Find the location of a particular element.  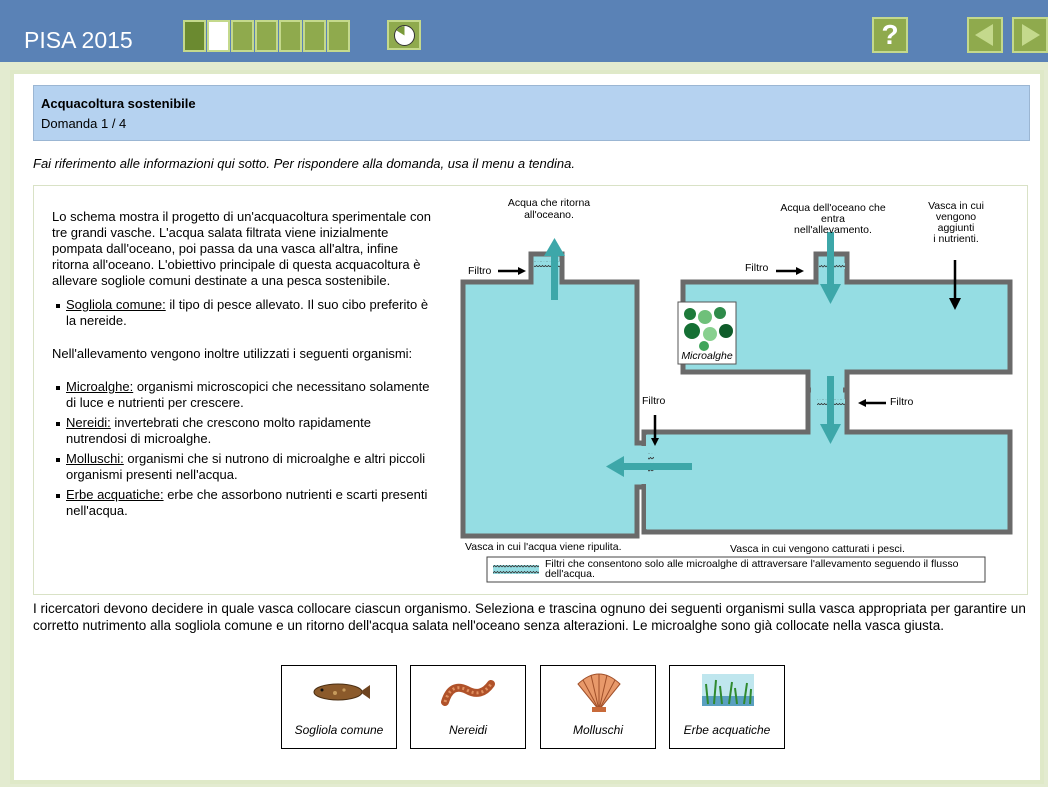

intake-label-line3: nell'allevamento. is located at coordinates (833, 230).